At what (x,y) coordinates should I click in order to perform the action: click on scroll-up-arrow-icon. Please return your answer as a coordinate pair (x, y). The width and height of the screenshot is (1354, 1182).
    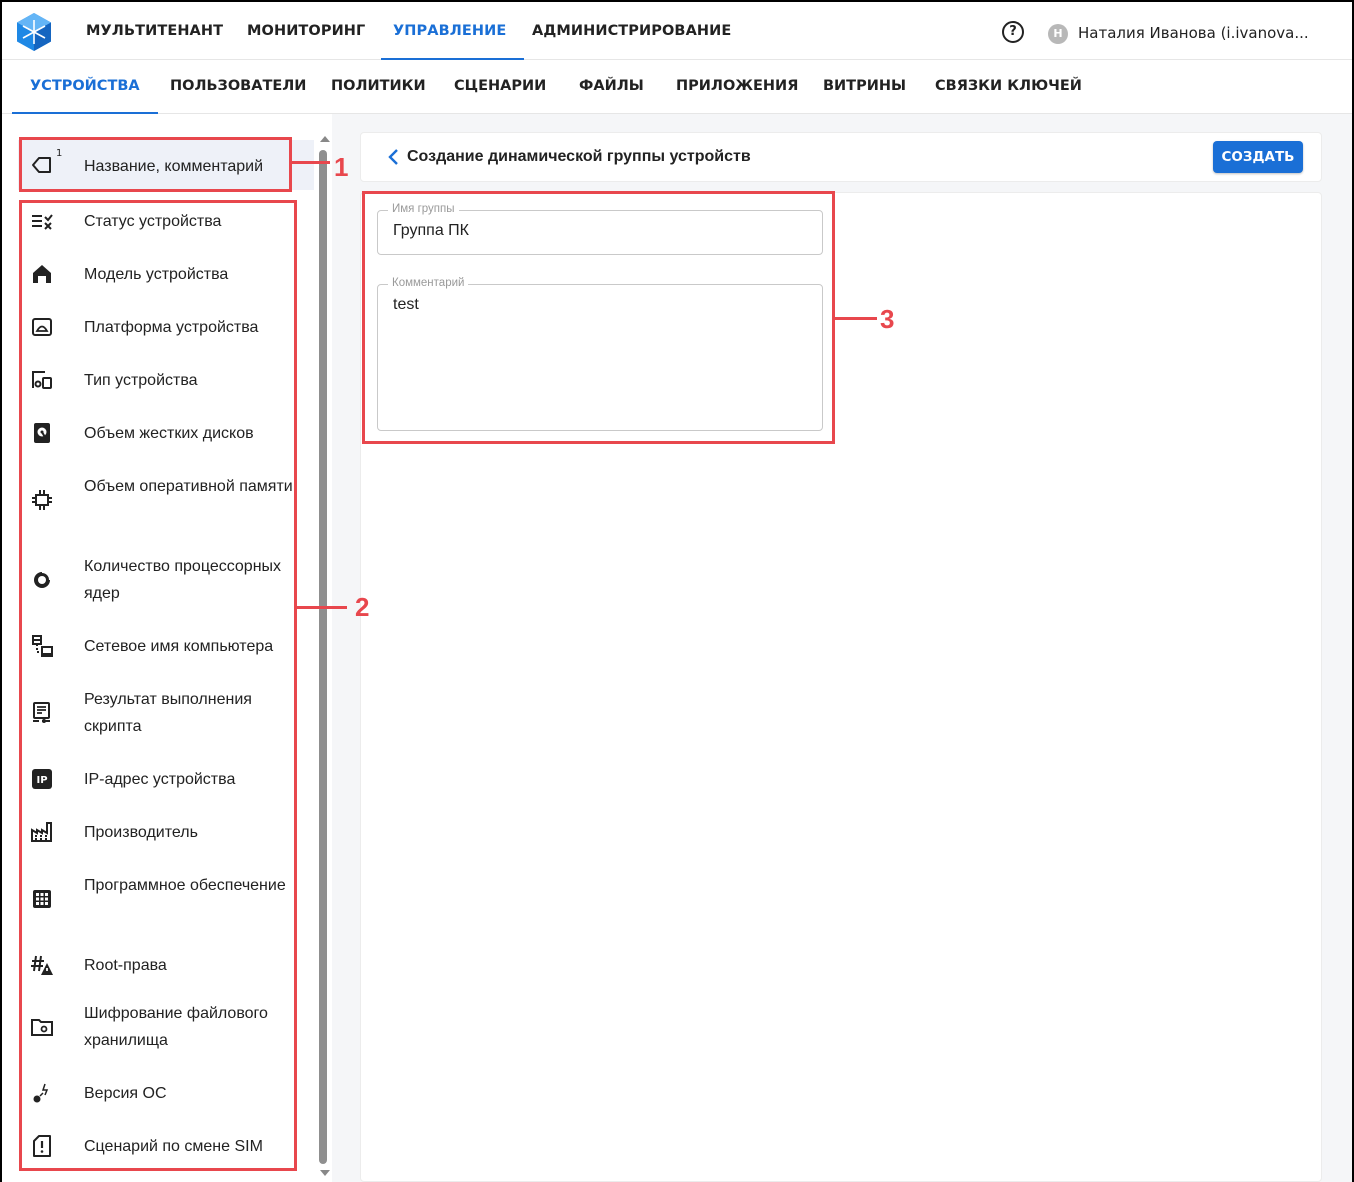
    Looking at the image, I should click on (325, 139).